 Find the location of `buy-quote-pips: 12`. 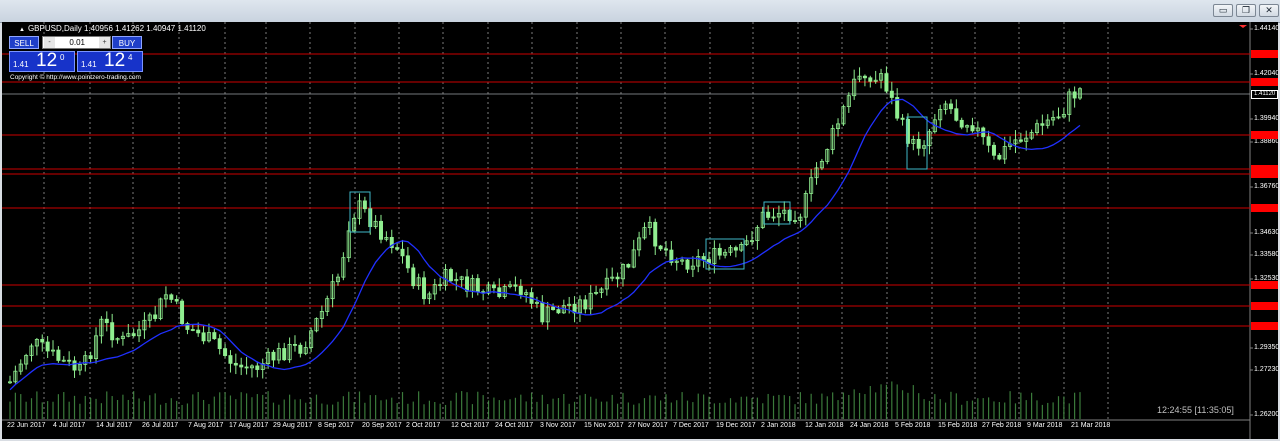

buy-quote-pips: 12 is located at coordinates (115, 60).